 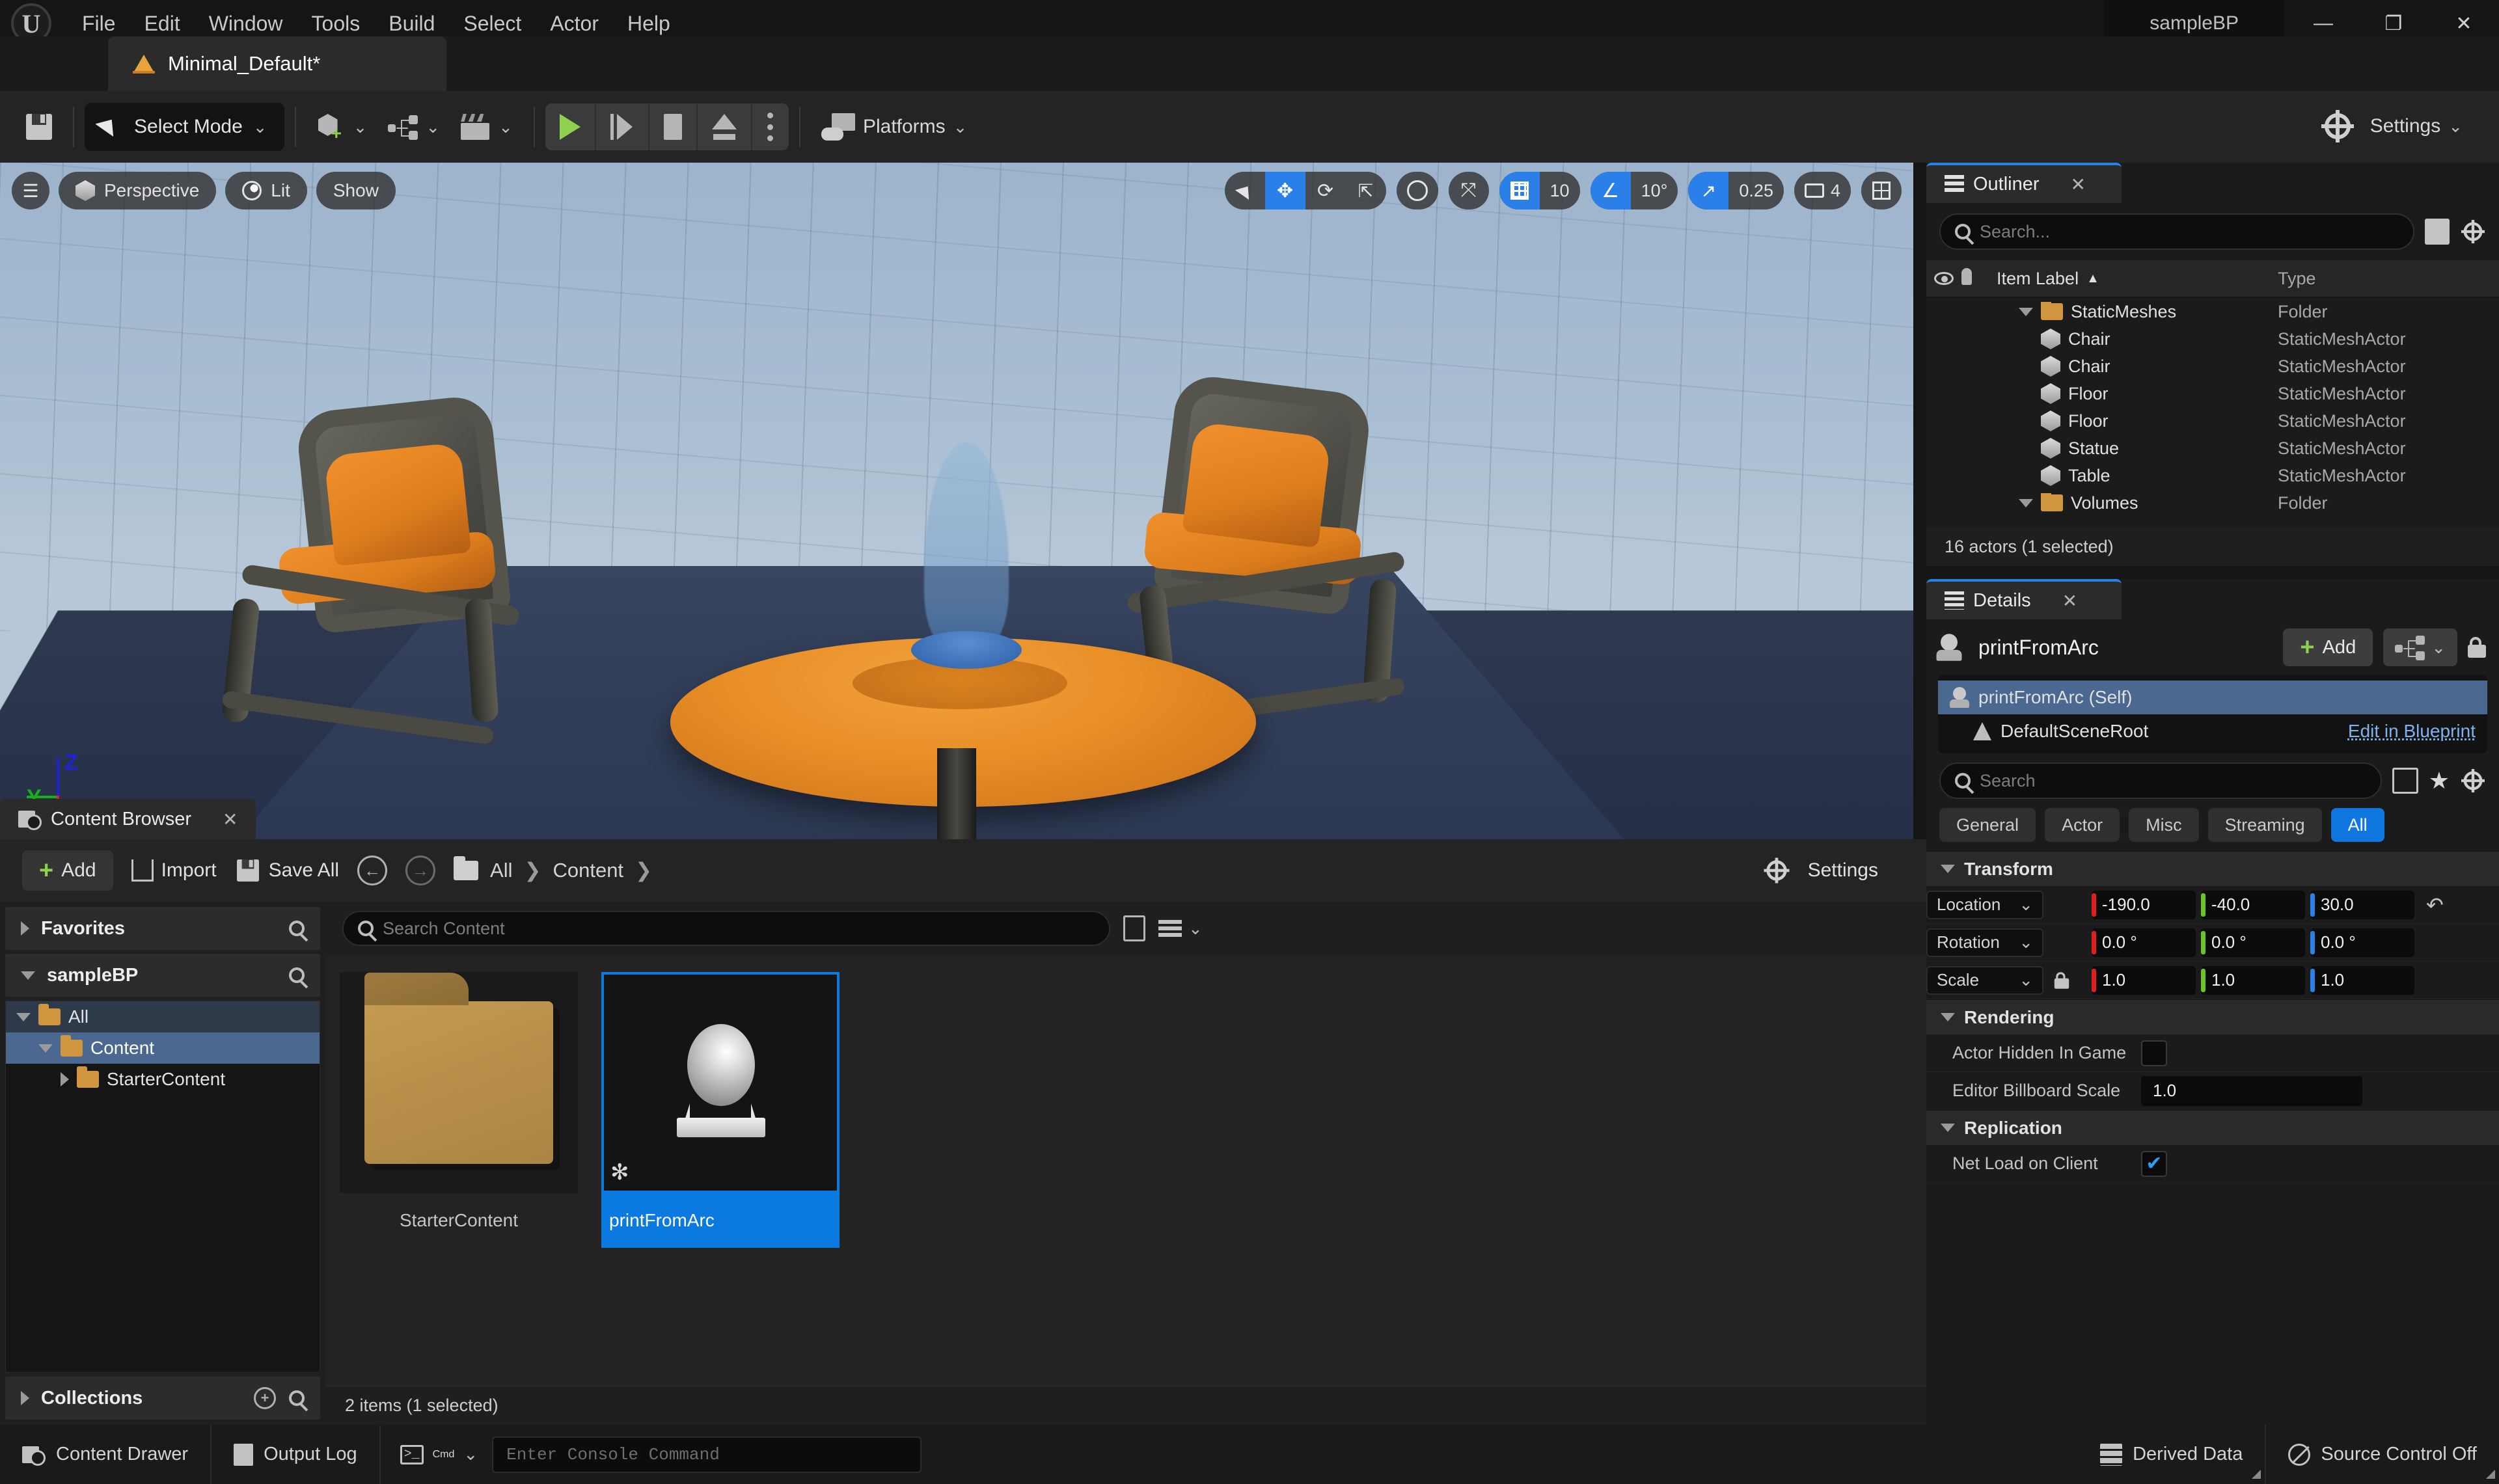 I want to click on collapse-arrow-icon, so click(x=65, y=1079).